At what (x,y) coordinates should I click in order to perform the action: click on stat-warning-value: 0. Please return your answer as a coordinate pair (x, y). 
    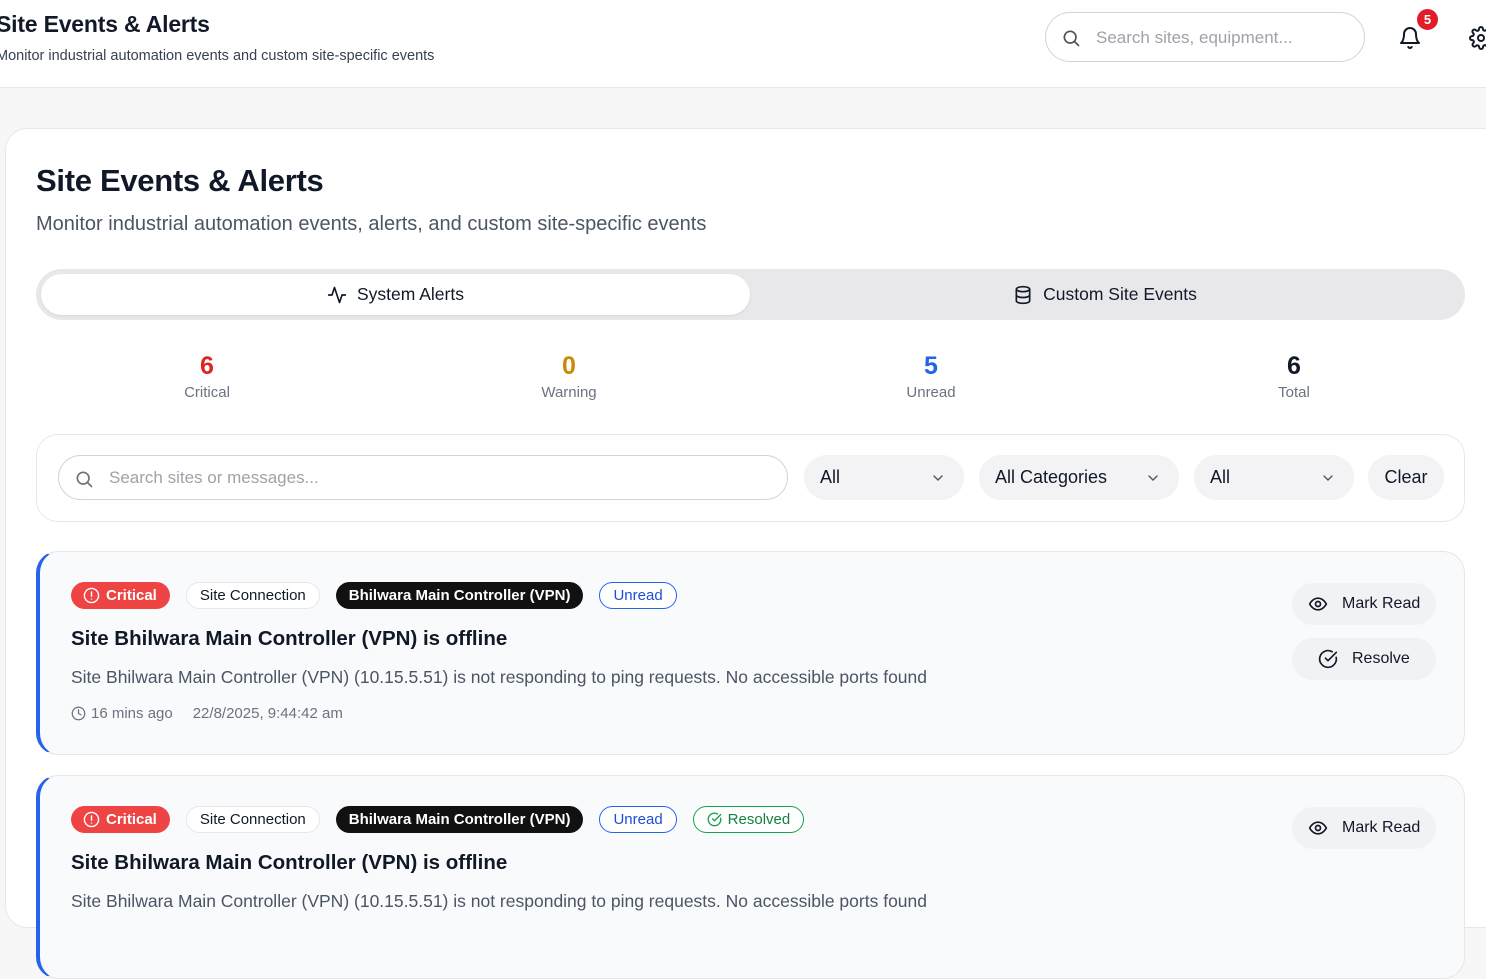
    Looking at the image, I should click on (569, 366).